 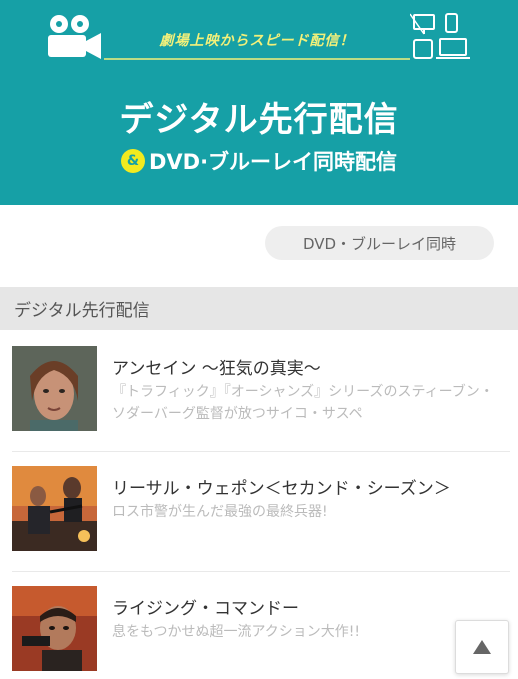 I want to click on up-arrow-icon, so click(x=482, y=647).